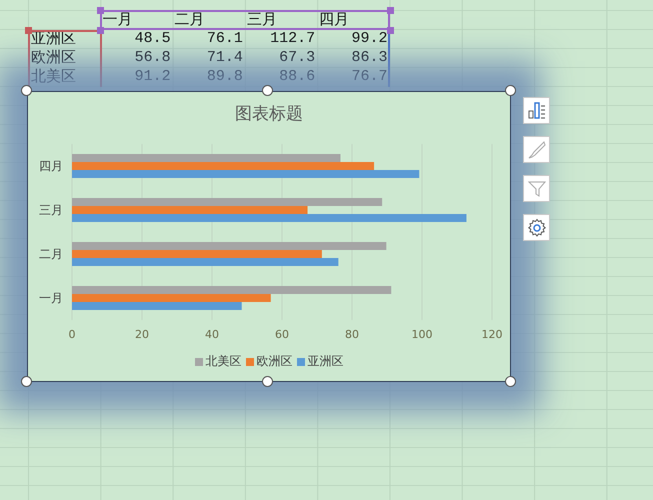 Image resolution: width=653 pixels, height=500 pixels. I want to click on table-cell-text: 71.4, so click(225, 57).